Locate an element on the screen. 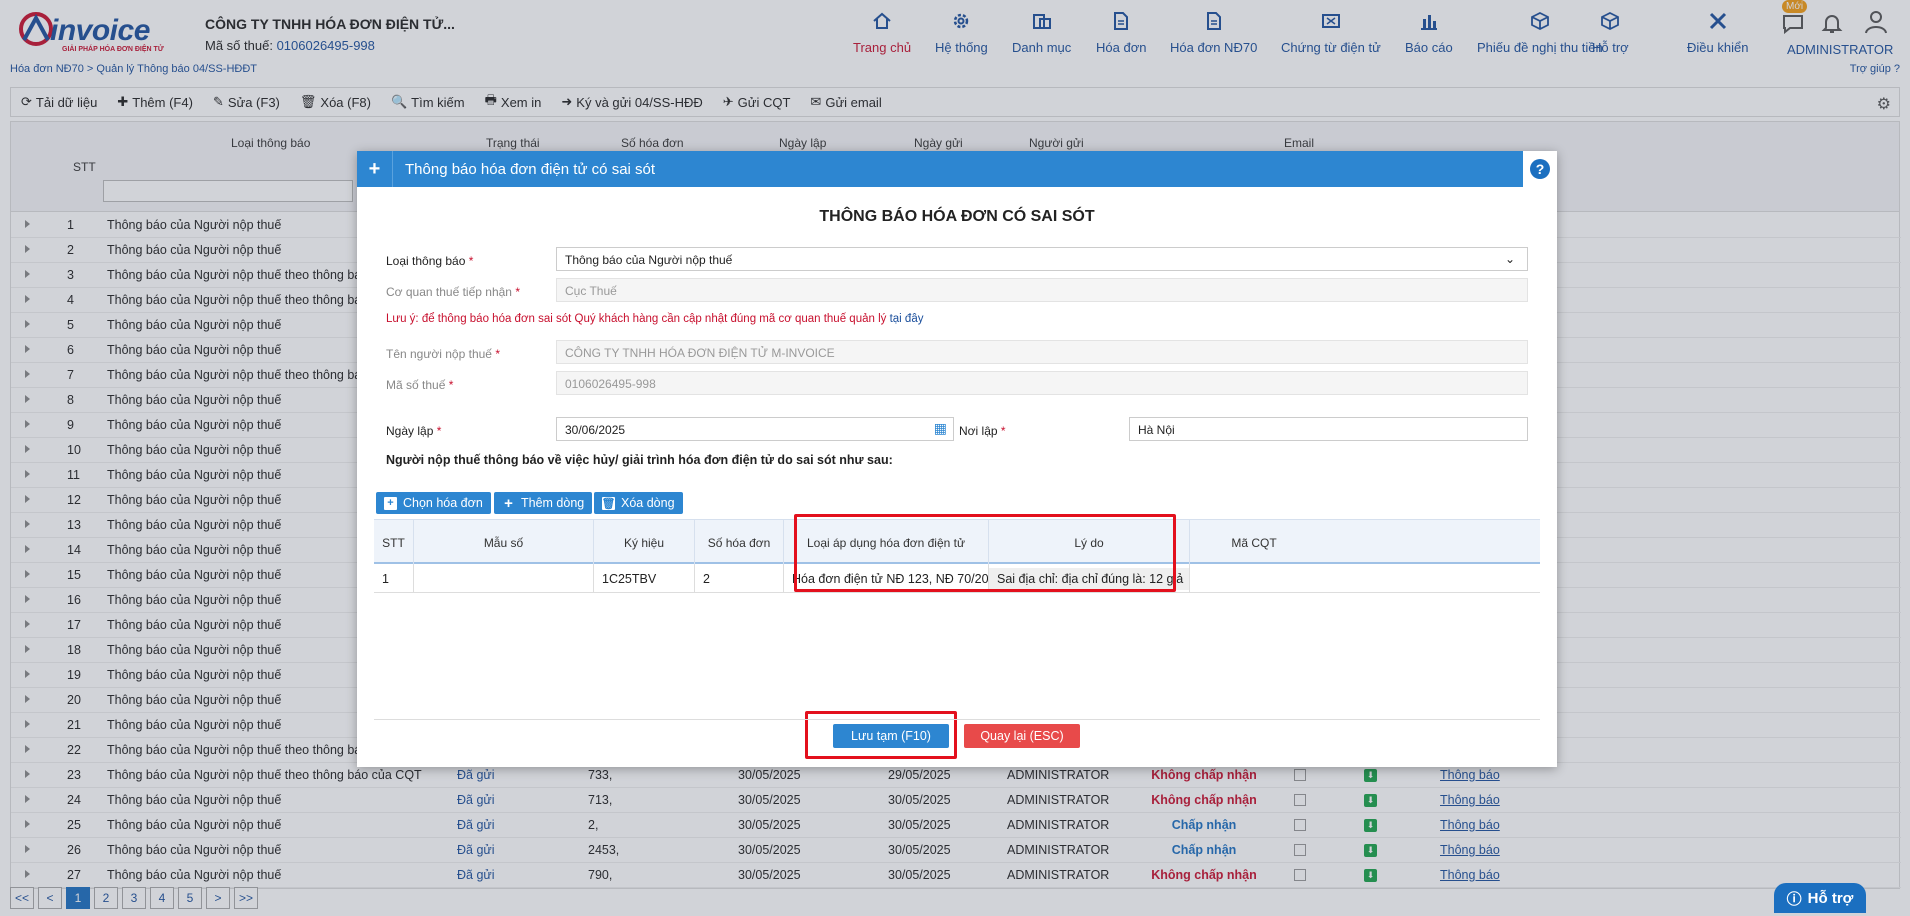 This screenshot has width=1910, height=916. question-circle-icon: ⓘ is located at coordinates (1794, 899).